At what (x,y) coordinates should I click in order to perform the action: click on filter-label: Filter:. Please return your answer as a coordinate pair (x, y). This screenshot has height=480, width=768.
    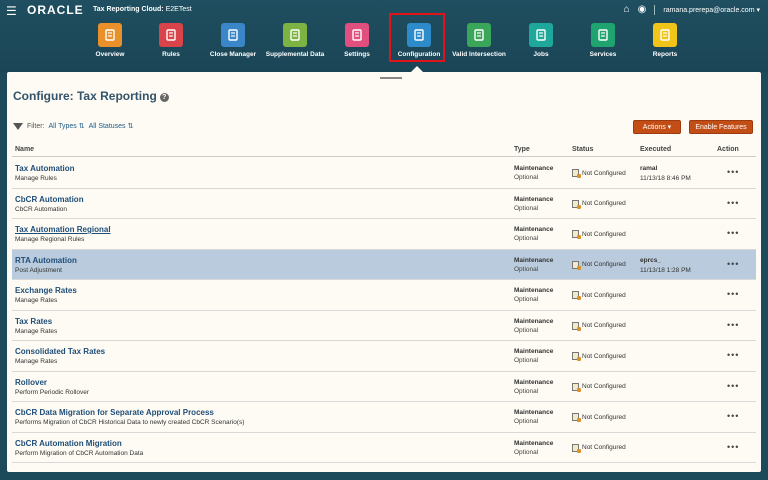
    Looking at the image, I should click on (36, 126).